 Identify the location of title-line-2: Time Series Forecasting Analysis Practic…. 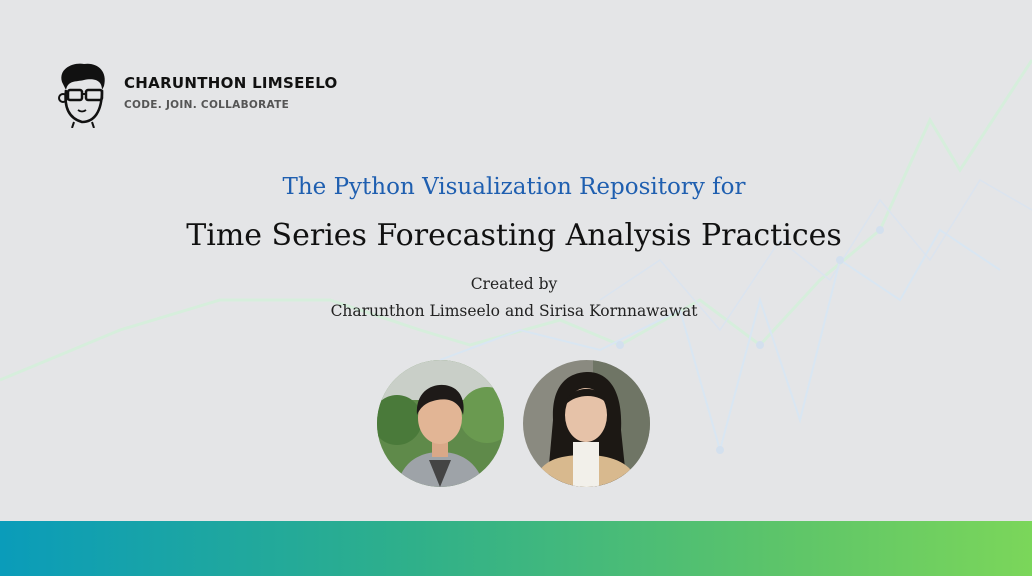
(514, 235).